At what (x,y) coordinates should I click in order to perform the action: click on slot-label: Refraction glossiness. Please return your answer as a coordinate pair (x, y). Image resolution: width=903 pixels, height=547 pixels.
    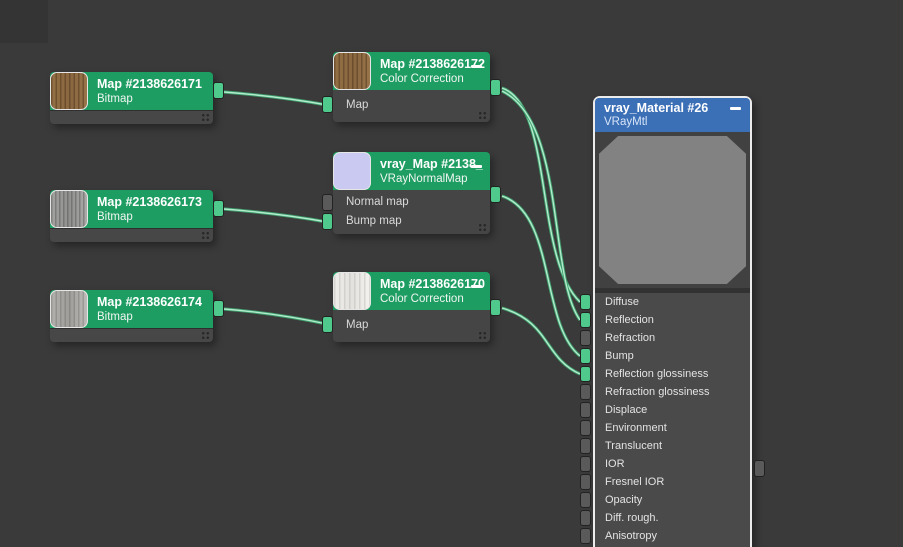
    Looking at the image, I should click on (657, 392).